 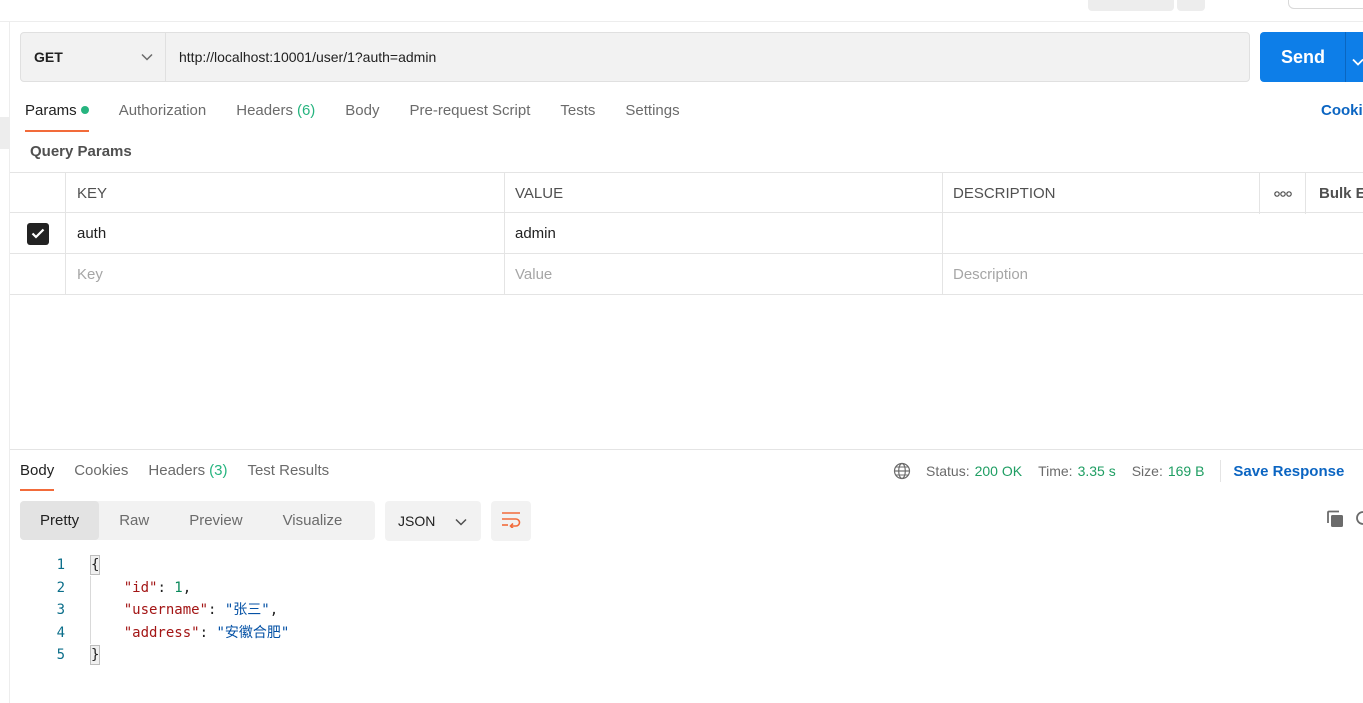 I want to click on view-pretty: Pretty, so click(x=60, y=520).